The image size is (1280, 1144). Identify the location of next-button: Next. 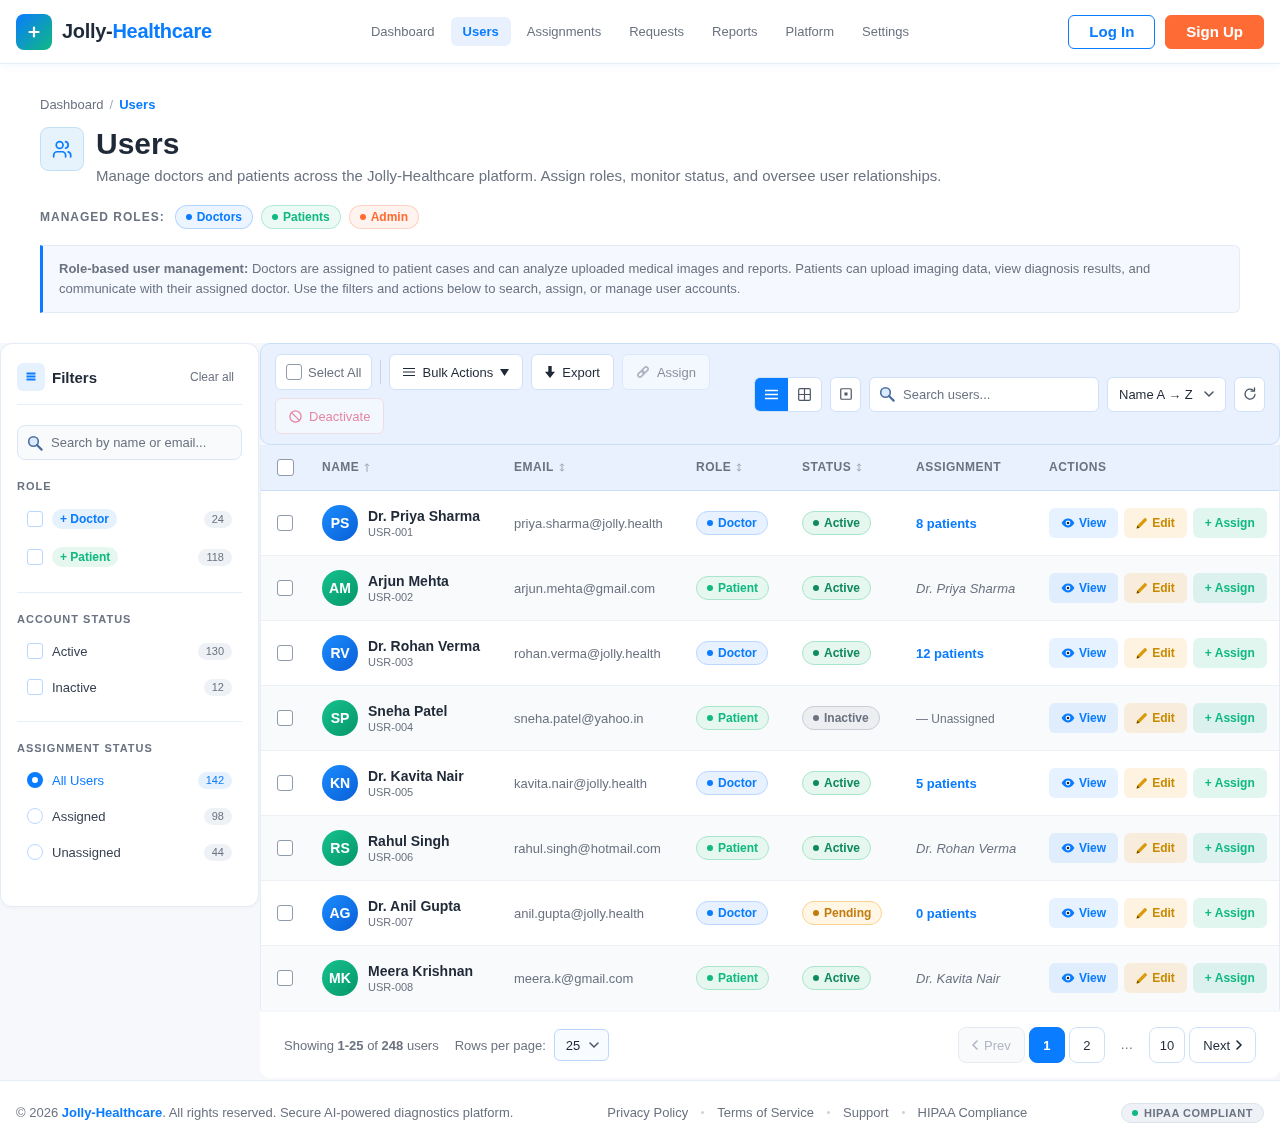
(1222, 1045).